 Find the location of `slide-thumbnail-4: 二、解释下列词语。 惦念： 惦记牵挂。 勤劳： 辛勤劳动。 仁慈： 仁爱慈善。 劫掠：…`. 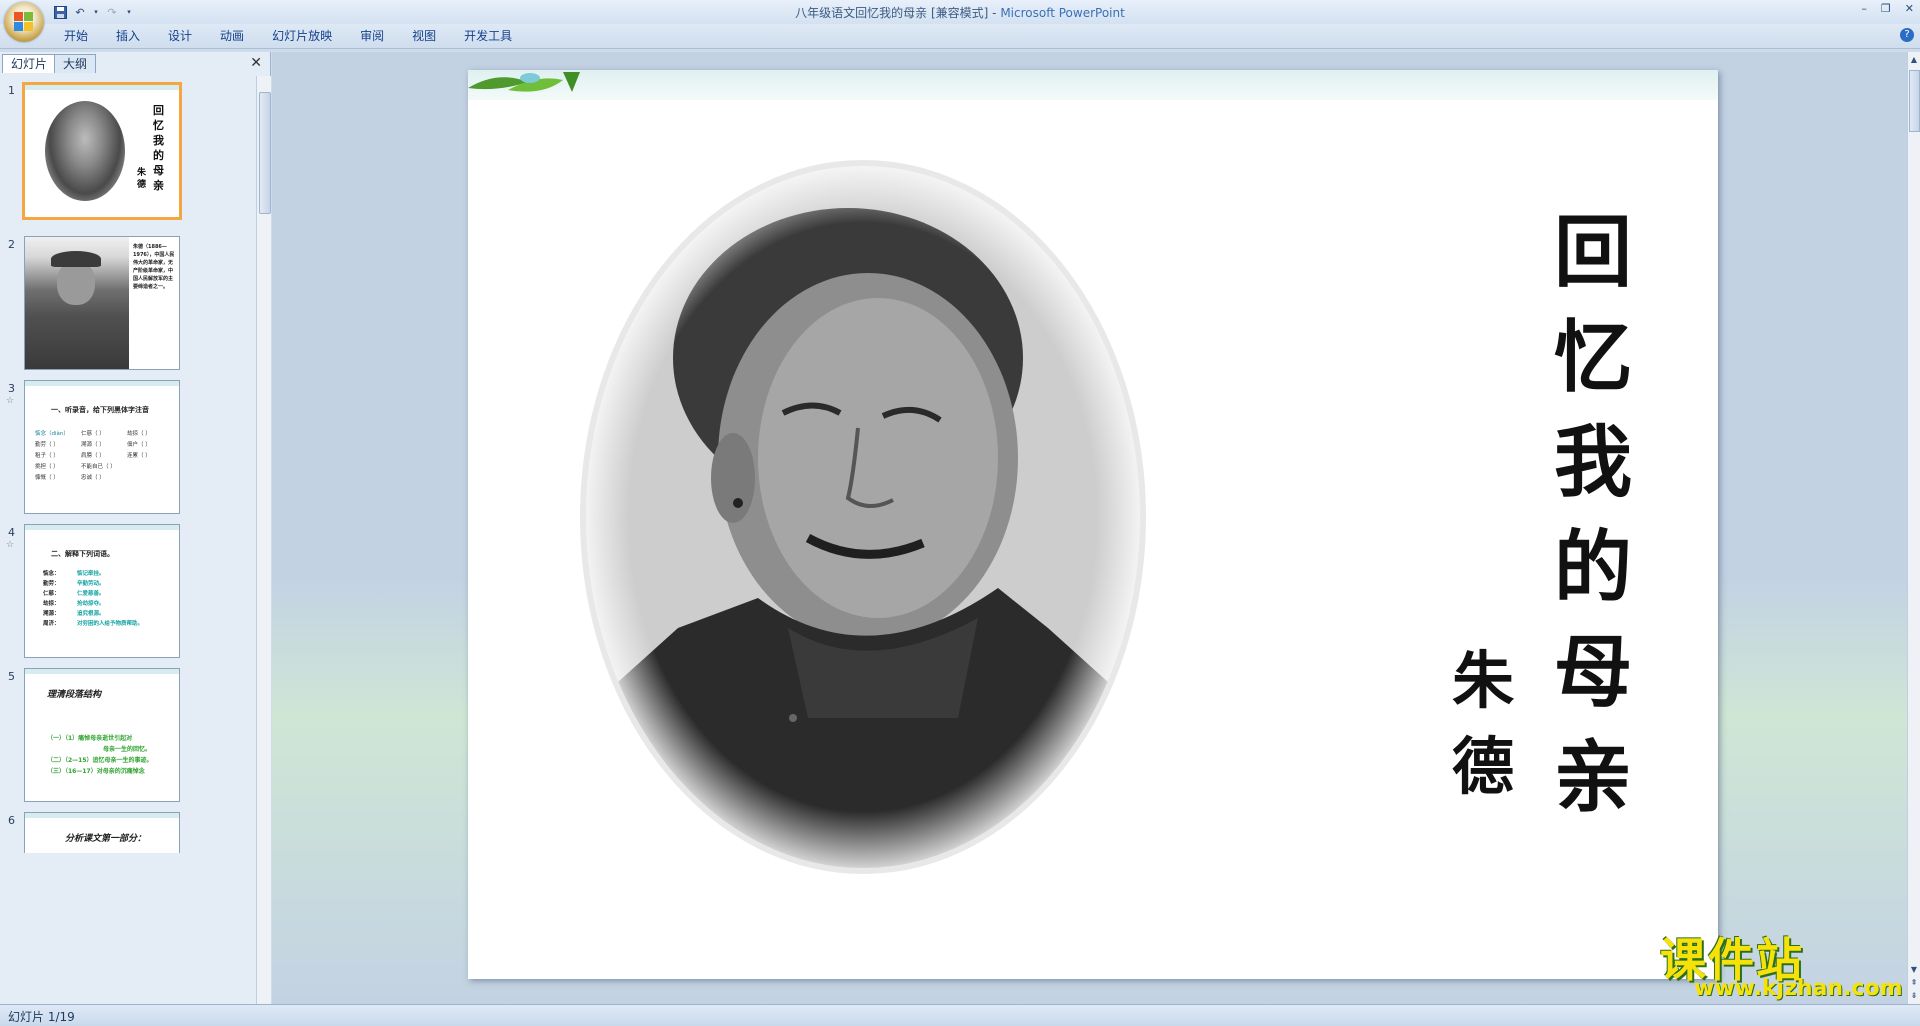

slide-thumbnail-4: 二、解释下列词语。 惦念： 惦记牵挂。 勤劳： 辛勤劳动。 仁慈： 仁爱慈善。 劫掠：… is located at coordinates (102, 591).